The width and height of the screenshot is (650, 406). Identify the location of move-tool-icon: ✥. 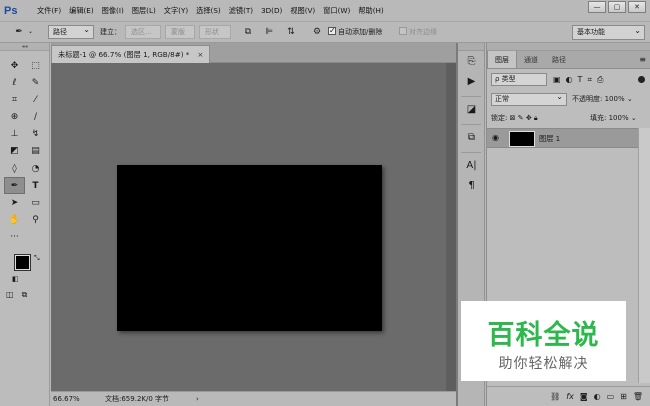
(14, 65).